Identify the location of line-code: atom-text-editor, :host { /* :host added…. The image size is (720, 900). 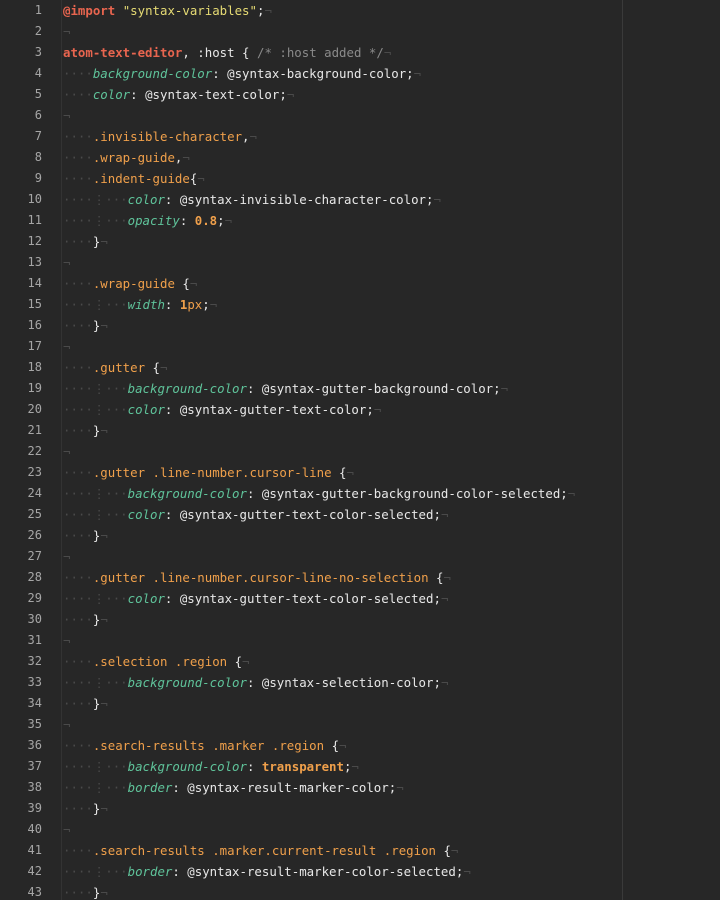
(227, 52).